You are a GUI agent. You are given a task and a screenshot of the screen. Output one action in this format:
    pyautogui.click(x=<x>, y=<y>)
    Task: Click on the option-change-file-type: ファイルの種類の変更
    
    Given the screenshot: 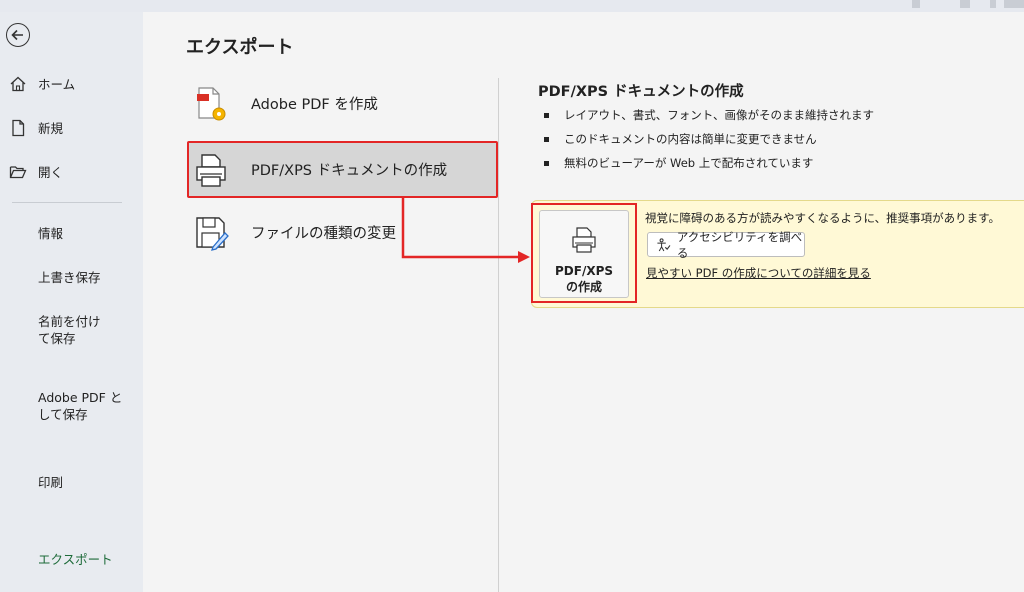 What is the action you would take?
    pyautogui.click(x=342, y=232)
    